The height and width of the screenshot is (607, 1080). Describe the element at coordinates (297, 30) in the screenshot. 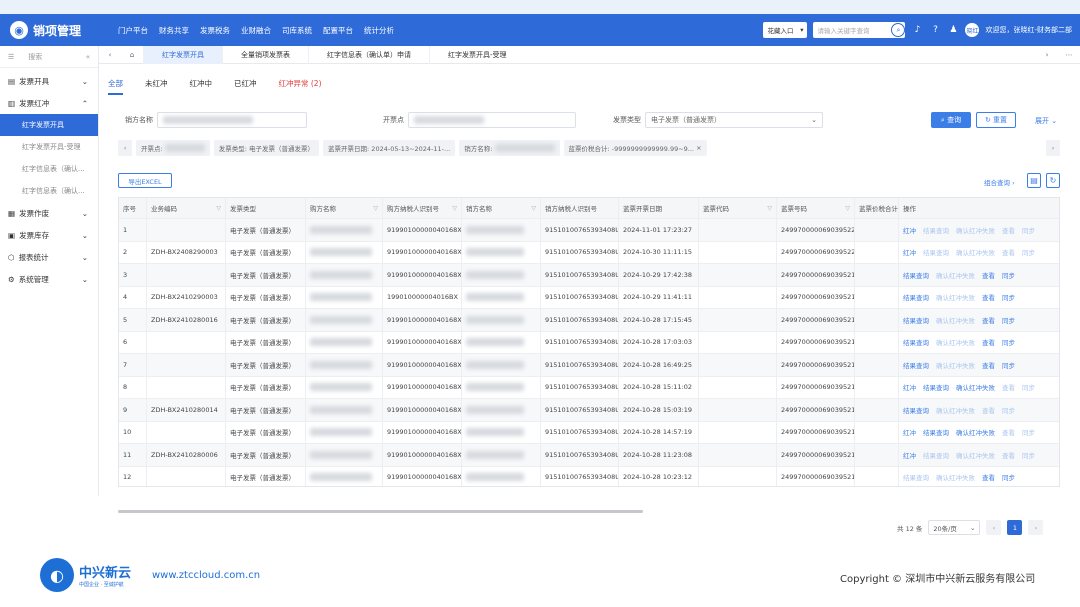

I see `nav-item: 司库系统` at that location.